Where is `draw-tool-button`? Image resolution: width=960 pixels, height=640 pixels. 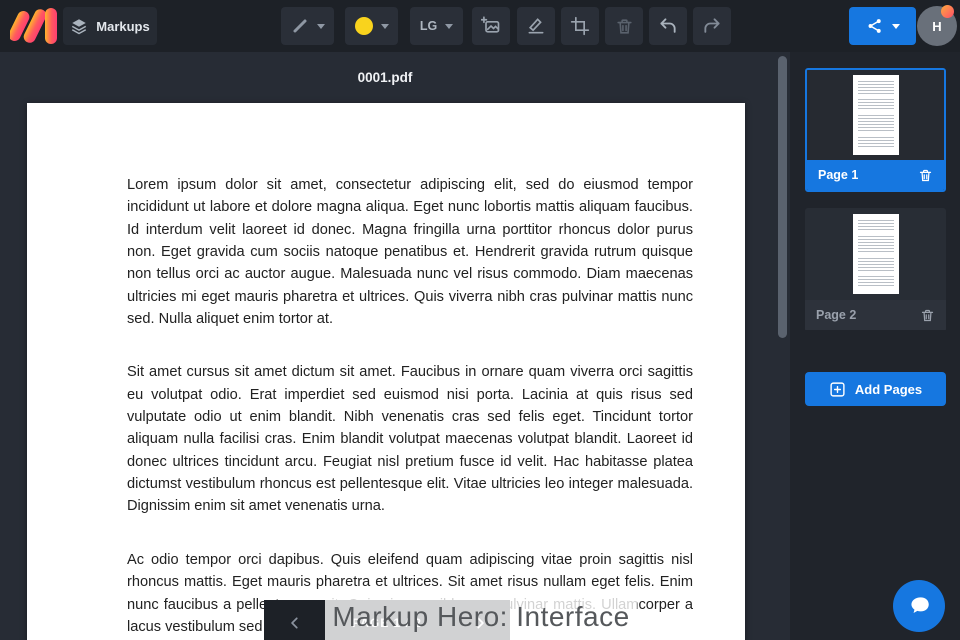 draw-tool-button is located at coordinates (307, 26).